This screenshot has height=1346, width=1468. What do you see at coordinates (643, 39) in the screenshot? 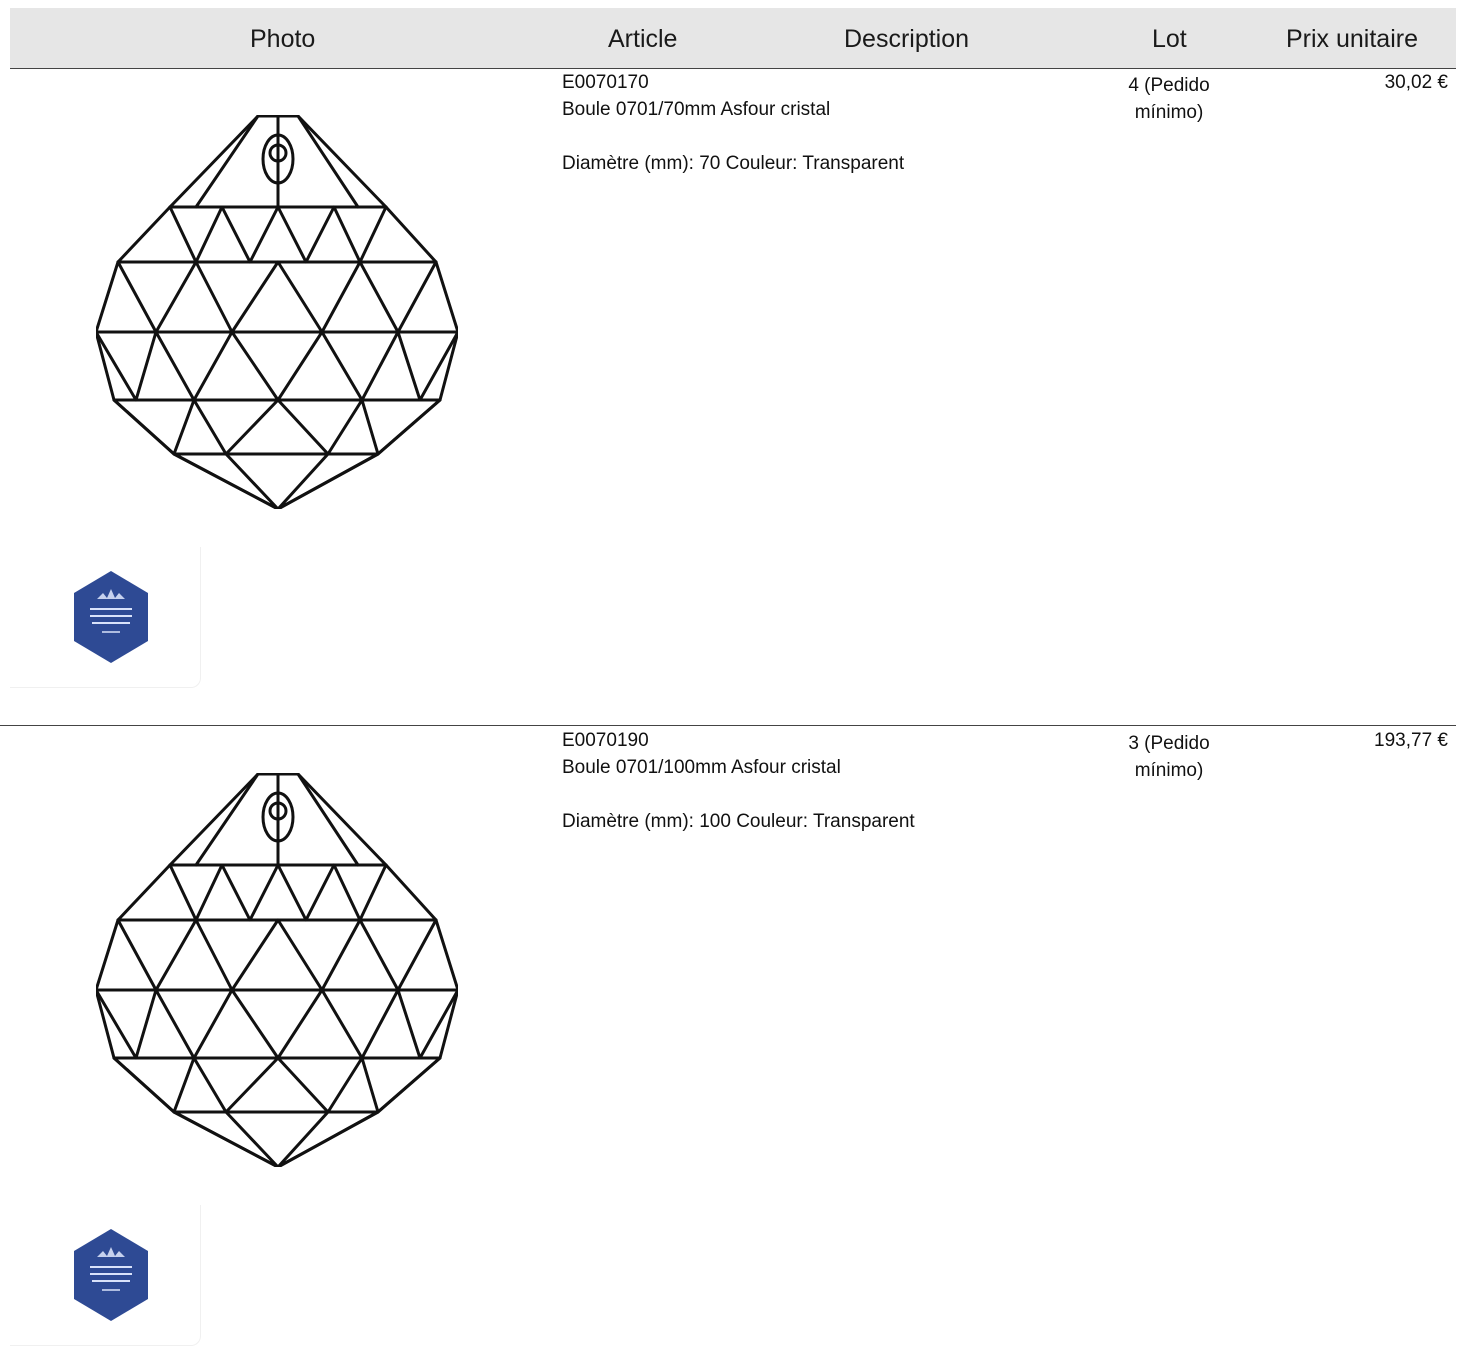
I see `column-header-article: Article` at bounding box center [643, 39].